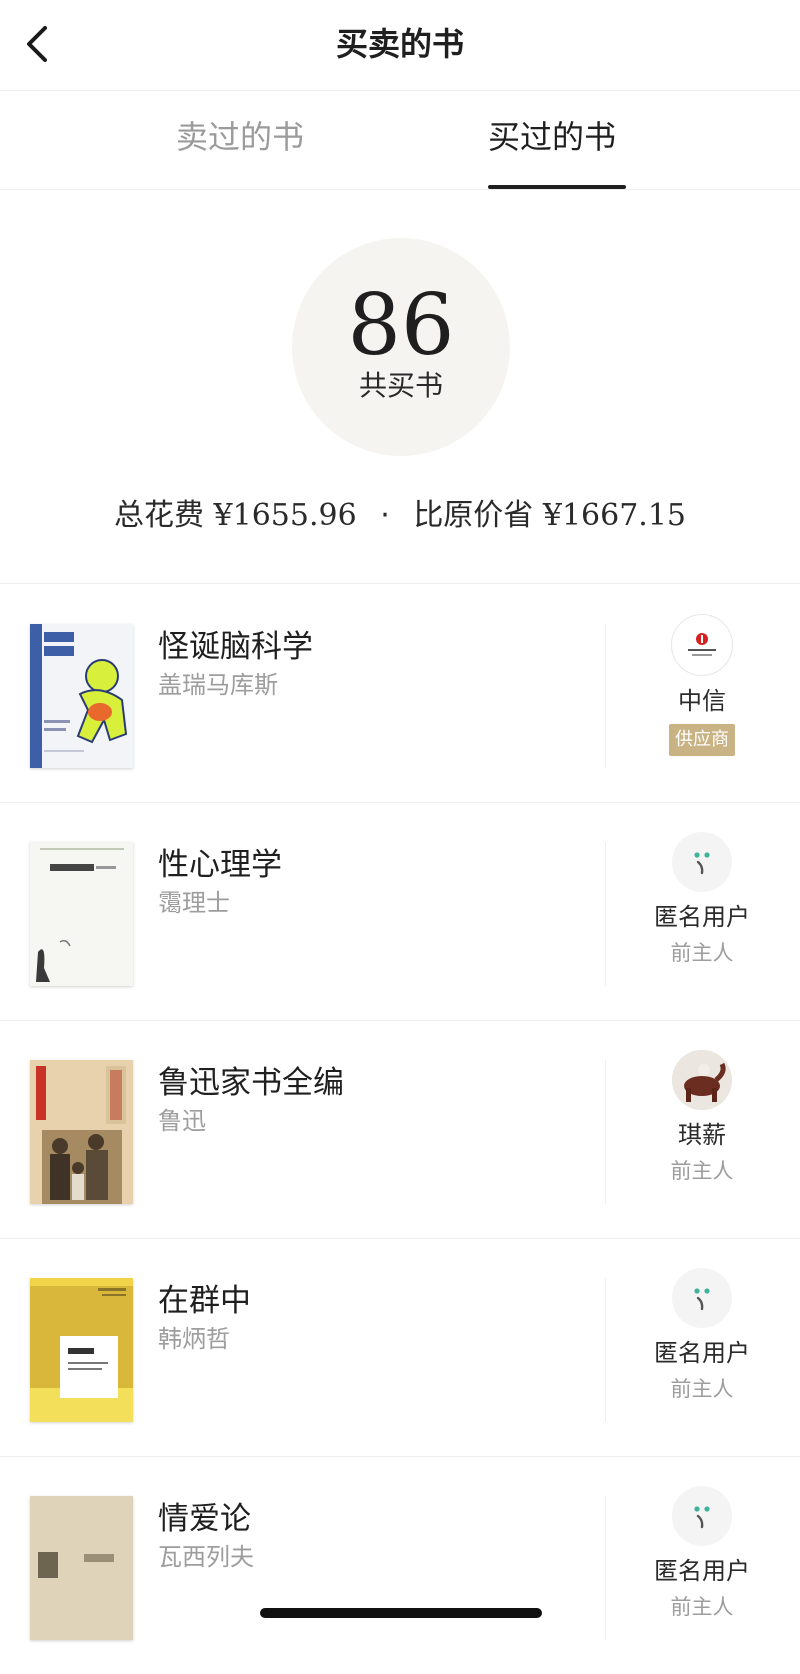  Describe the element at coordinates (194, 1339) in the screenshot. I see `book-author: 韩炳哲` at that location.